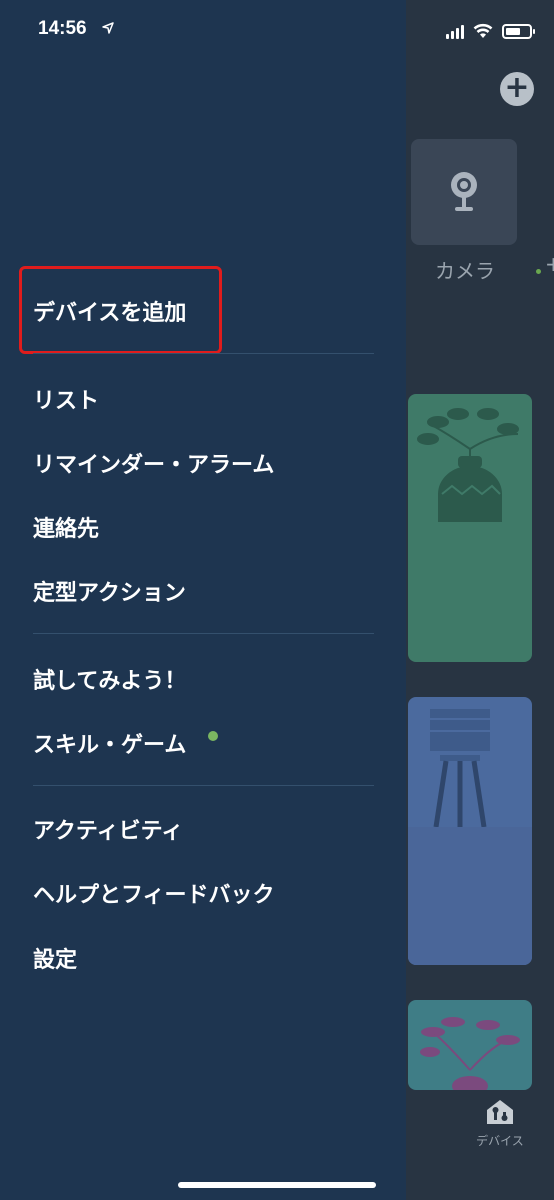 The image size is (554, 1200). Describe the element at coordinates (470, 837) in the screenshot. I see `lamp-illustration` at that location.